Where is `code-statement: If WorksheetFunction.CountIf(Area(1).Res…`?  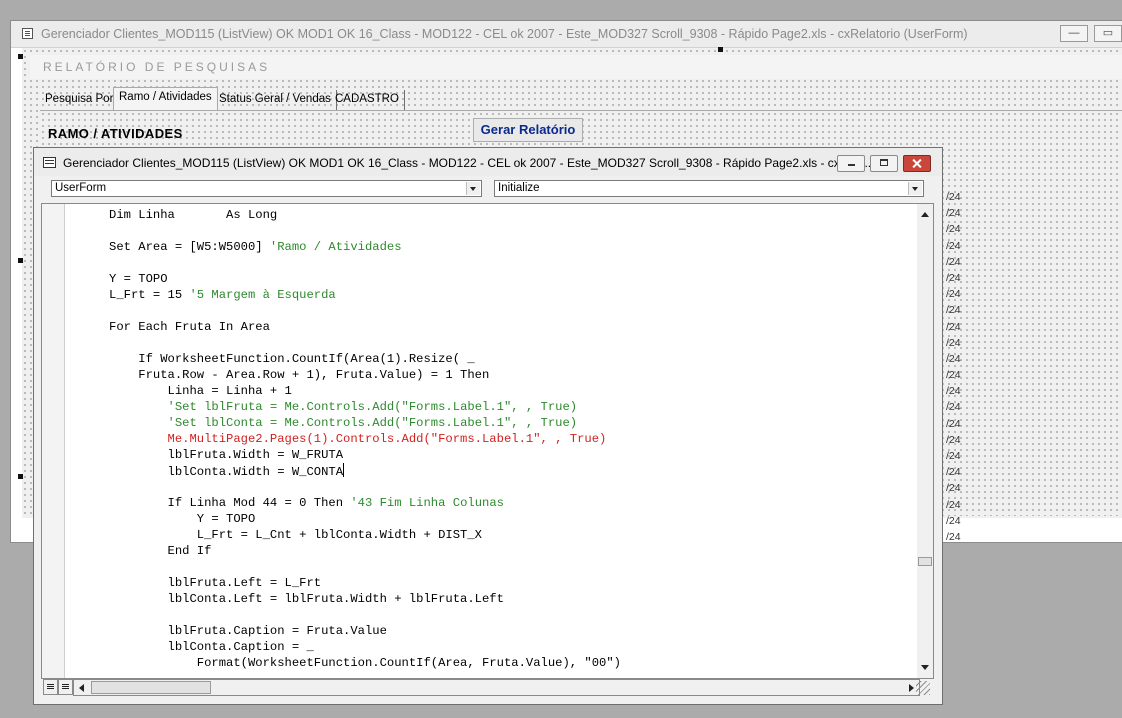 code-statement: If WorksheetFunction.CountIf(Area(1).Res… is located at coordinates (292, 359).